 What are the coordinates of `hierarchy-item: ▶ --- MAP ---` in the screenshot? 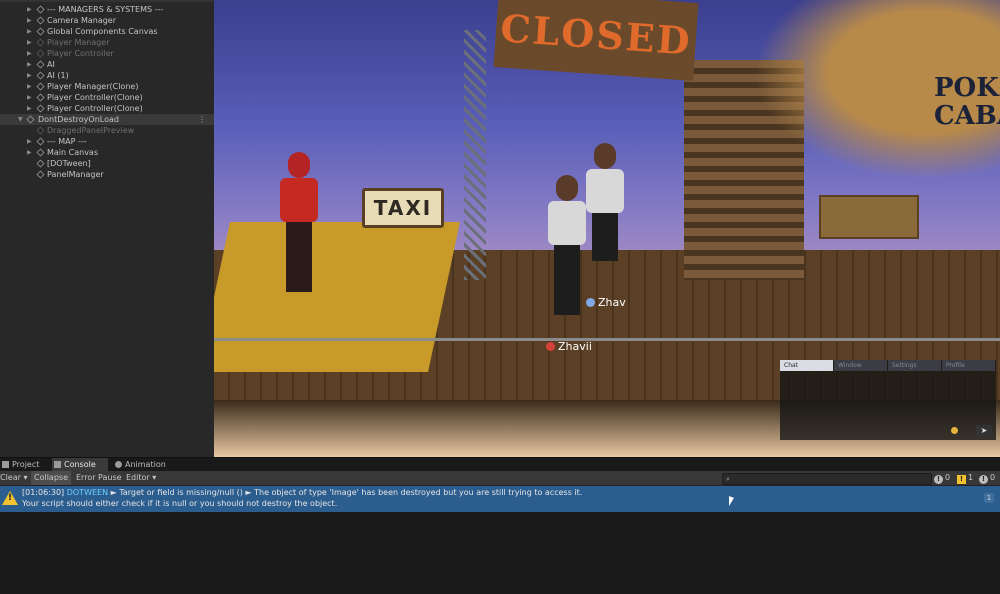 It's located at (107, 141).